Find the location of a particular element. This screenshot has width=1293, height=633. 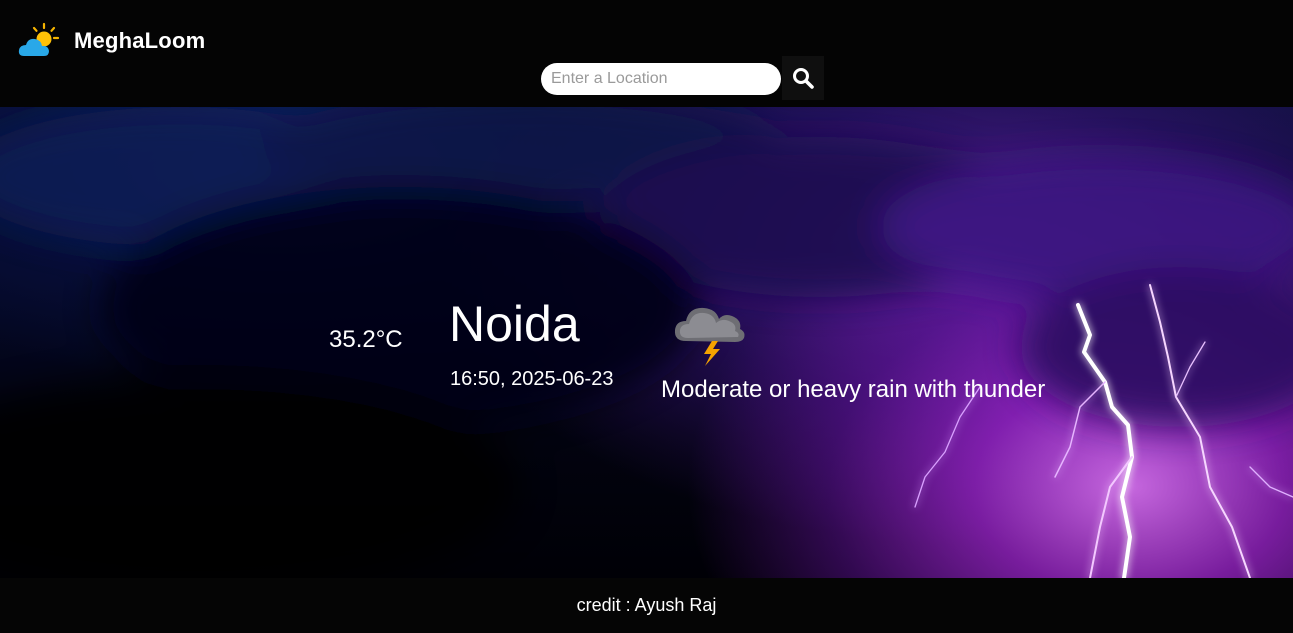

brand: MeghaLoom is located at coordinates (111, 41).